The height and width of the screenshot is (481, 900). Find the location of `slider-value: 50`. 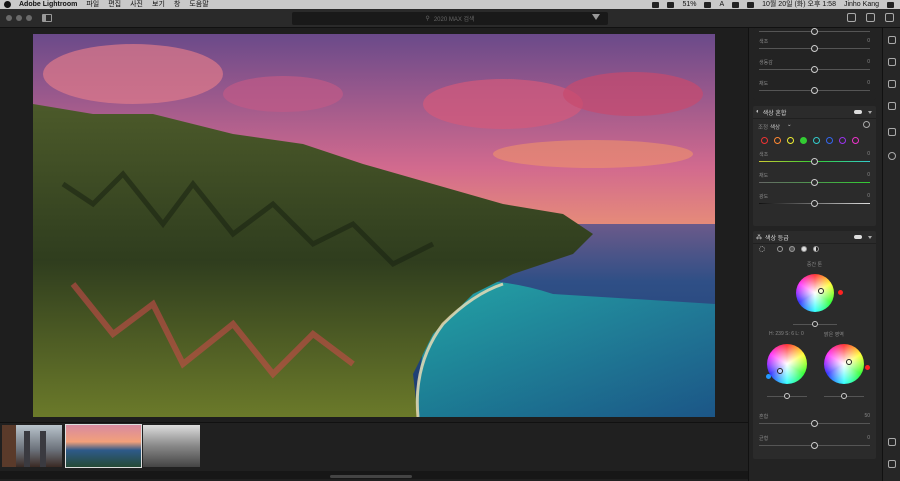

slider-value: 50 is located at coordinates (867, 416).